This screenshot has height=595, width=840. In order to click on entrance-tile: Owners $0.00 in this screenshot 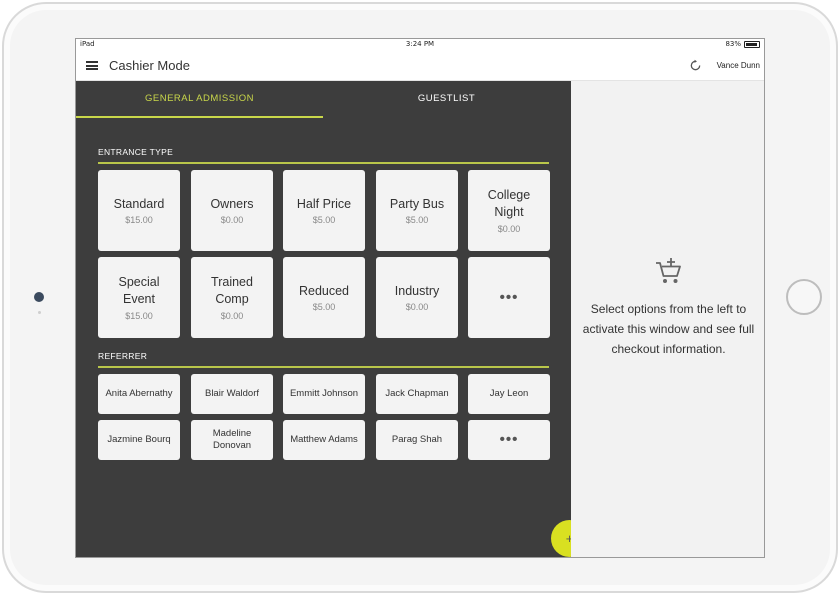, I will do `click(232, 210)`.